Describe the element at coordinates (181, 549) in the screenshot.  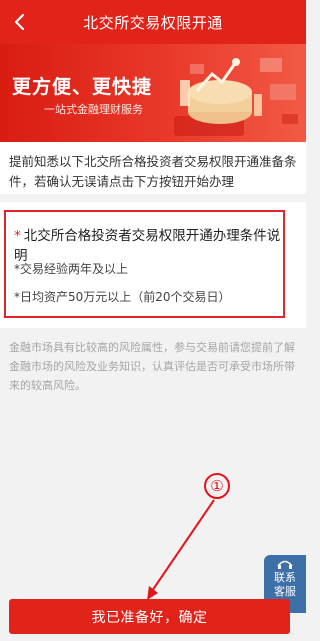
I see `annotation-arrow` at that location.